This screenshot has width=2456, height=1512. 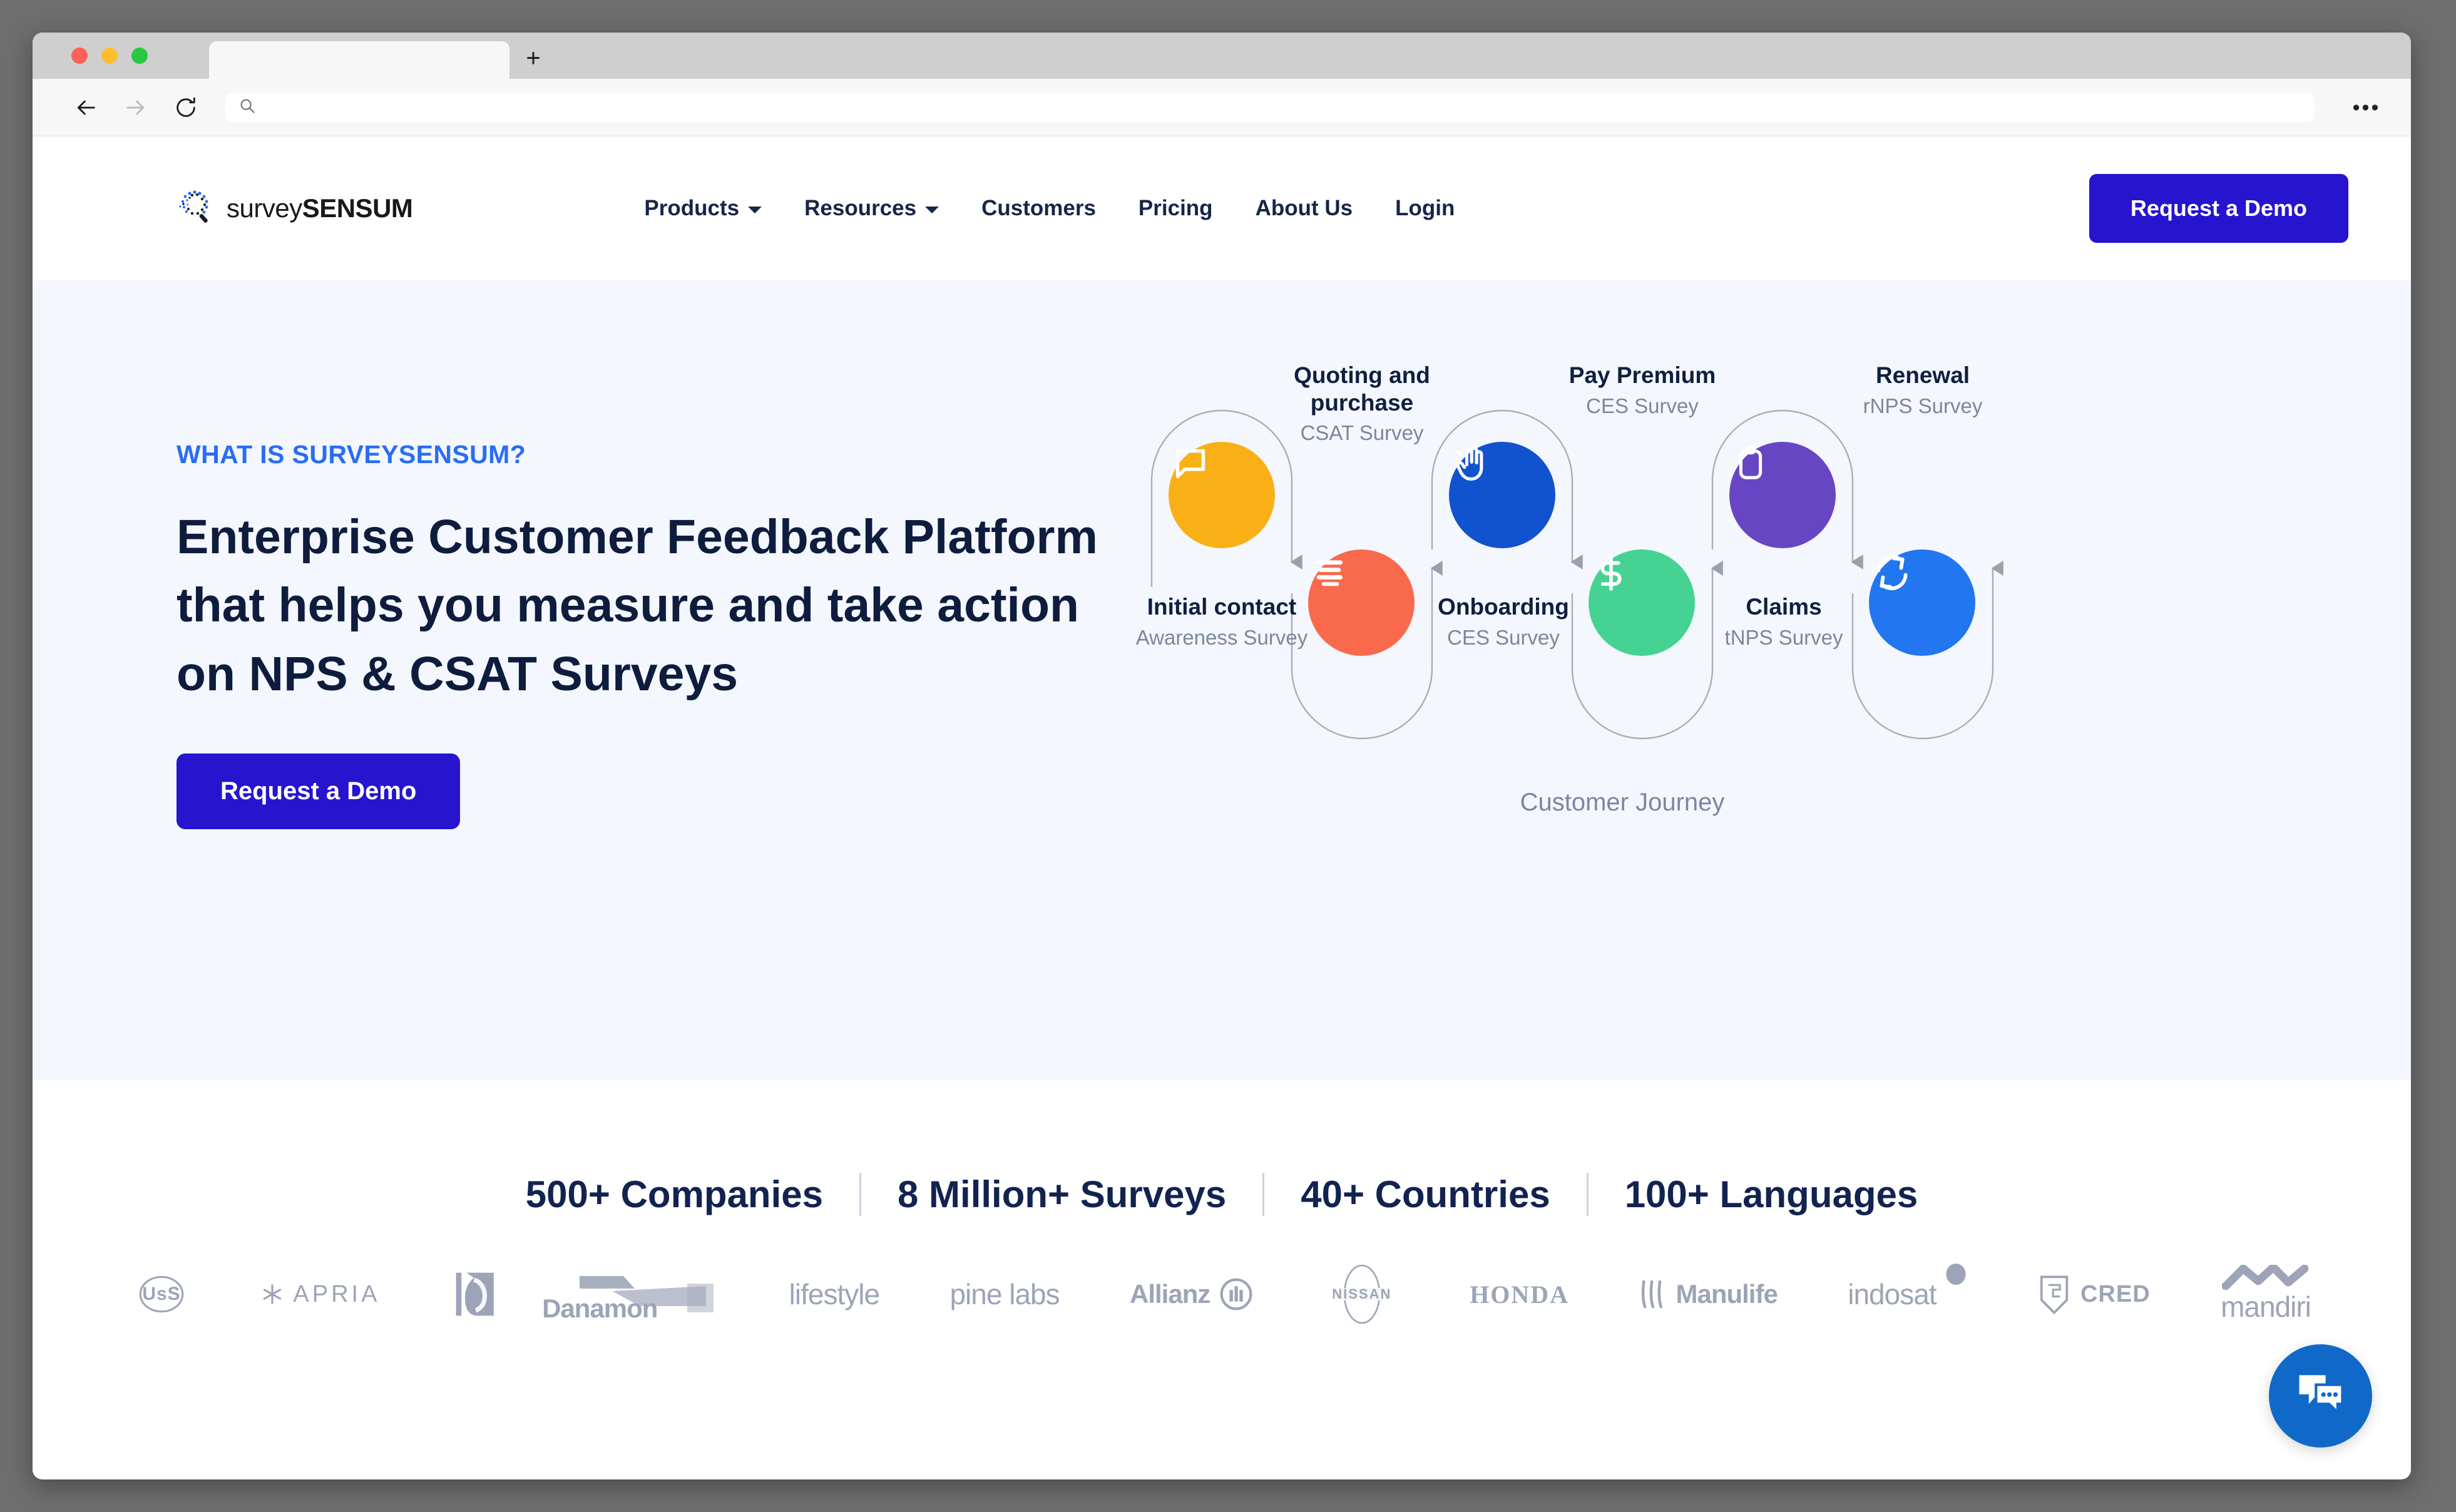 I want to click on client-logo-mandiri-label: mandiri, so click(x=2266, y=1306).